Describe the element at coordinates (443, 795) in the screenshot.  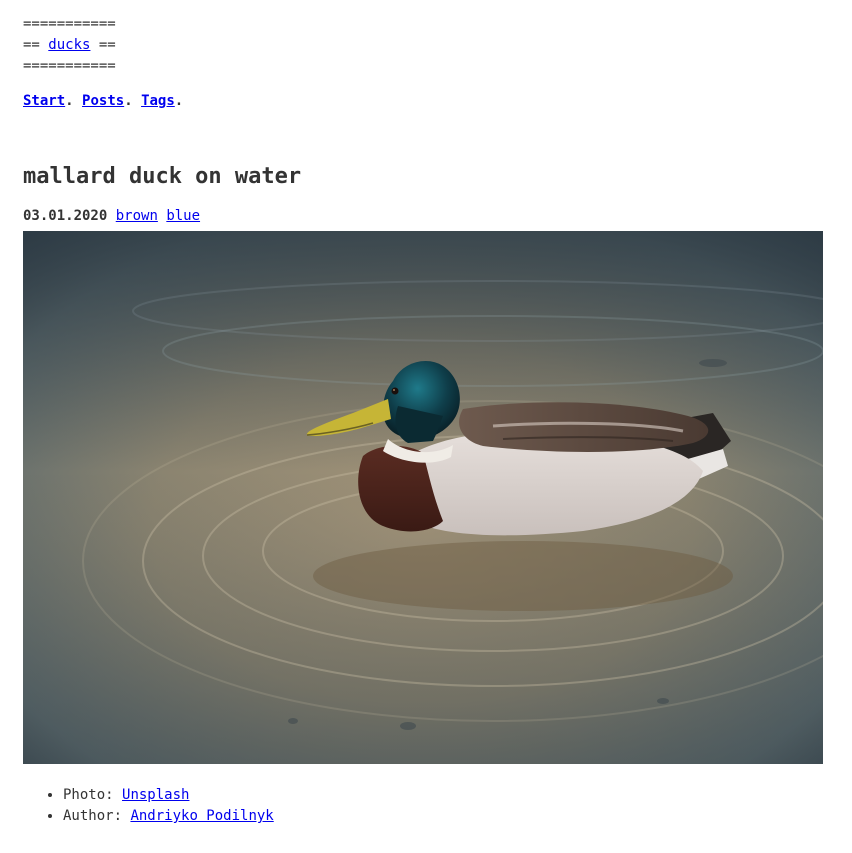
I see `credit-photo-item: Photo: Unsplash` at that location.